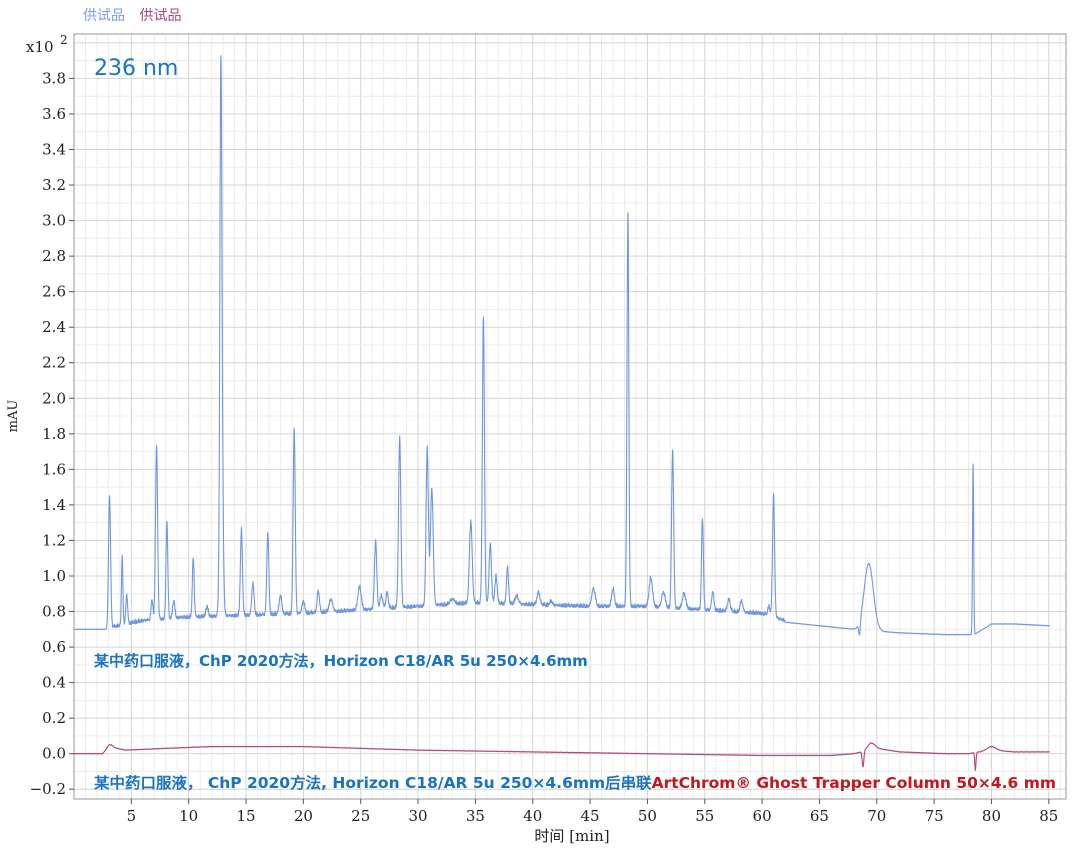 The width and height of the screenshot is (1080, 852). I want to click on x-tick-label: 60, so click(762, 816).